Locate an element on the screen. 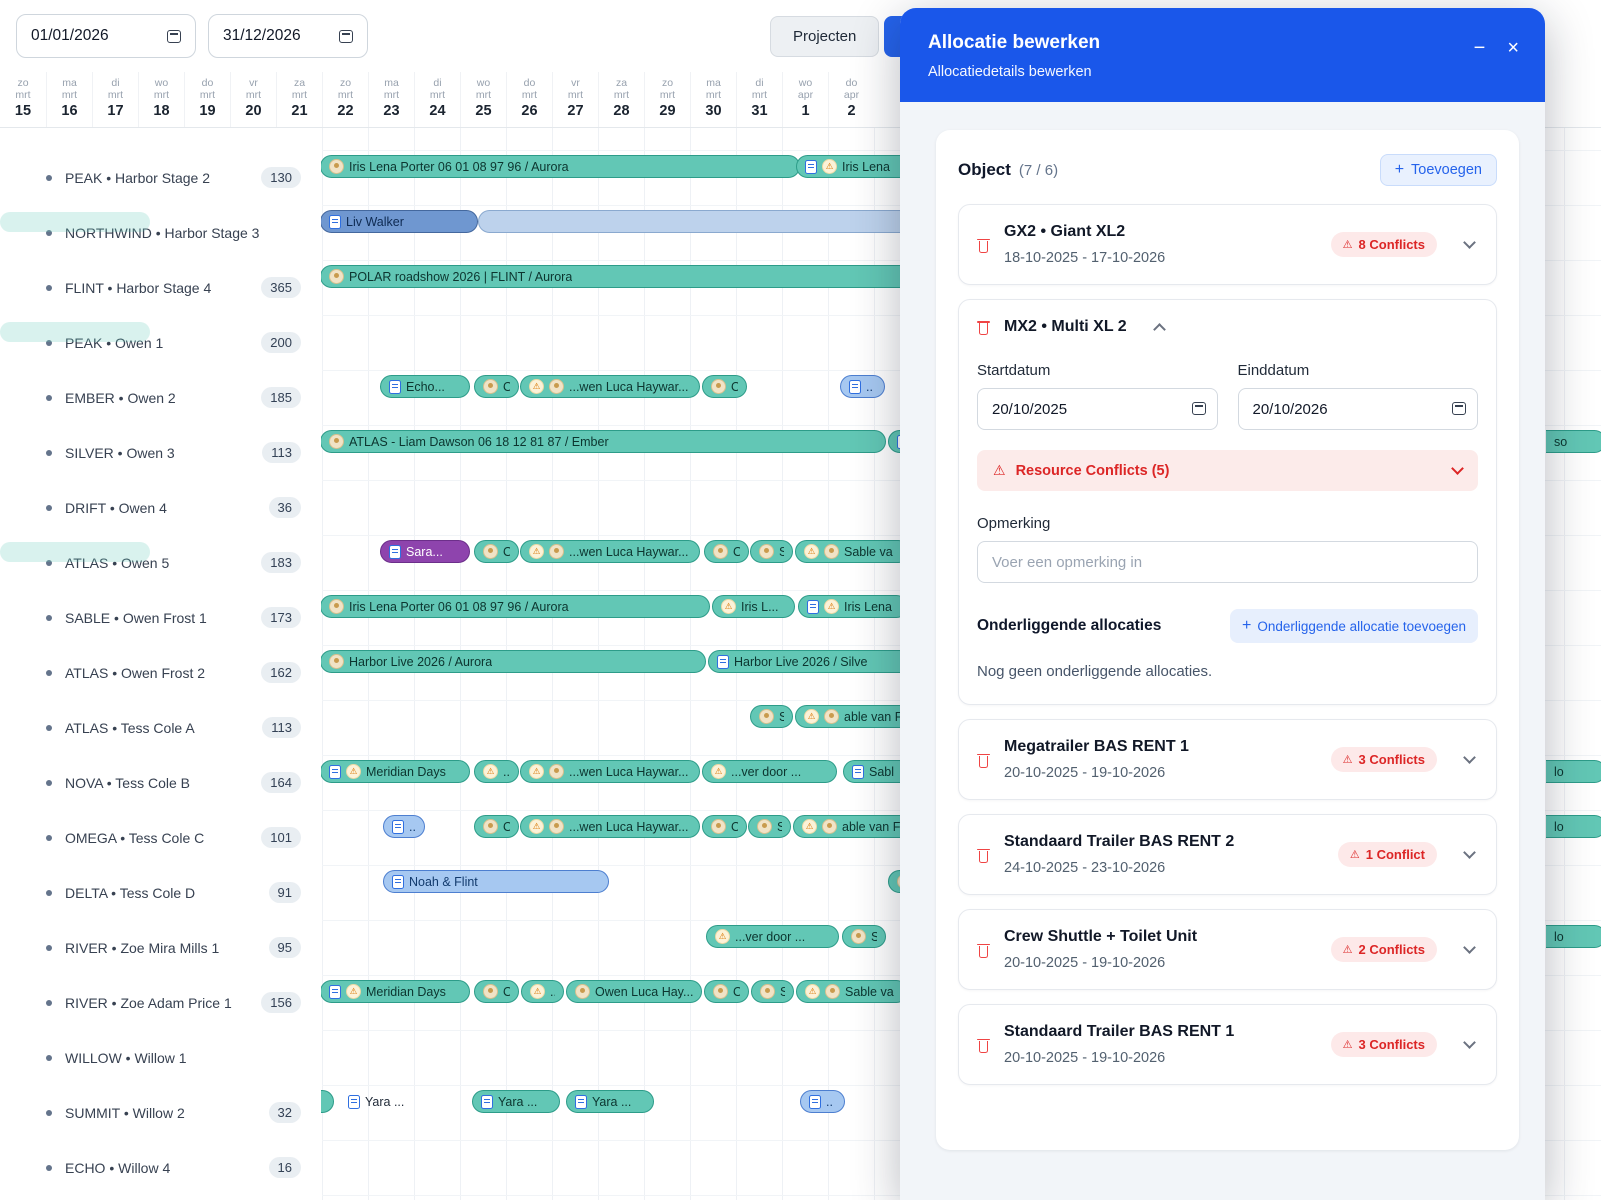  resource-row: ATLAS • Owen Frost 2 162 is located at coordinates (160, 672).